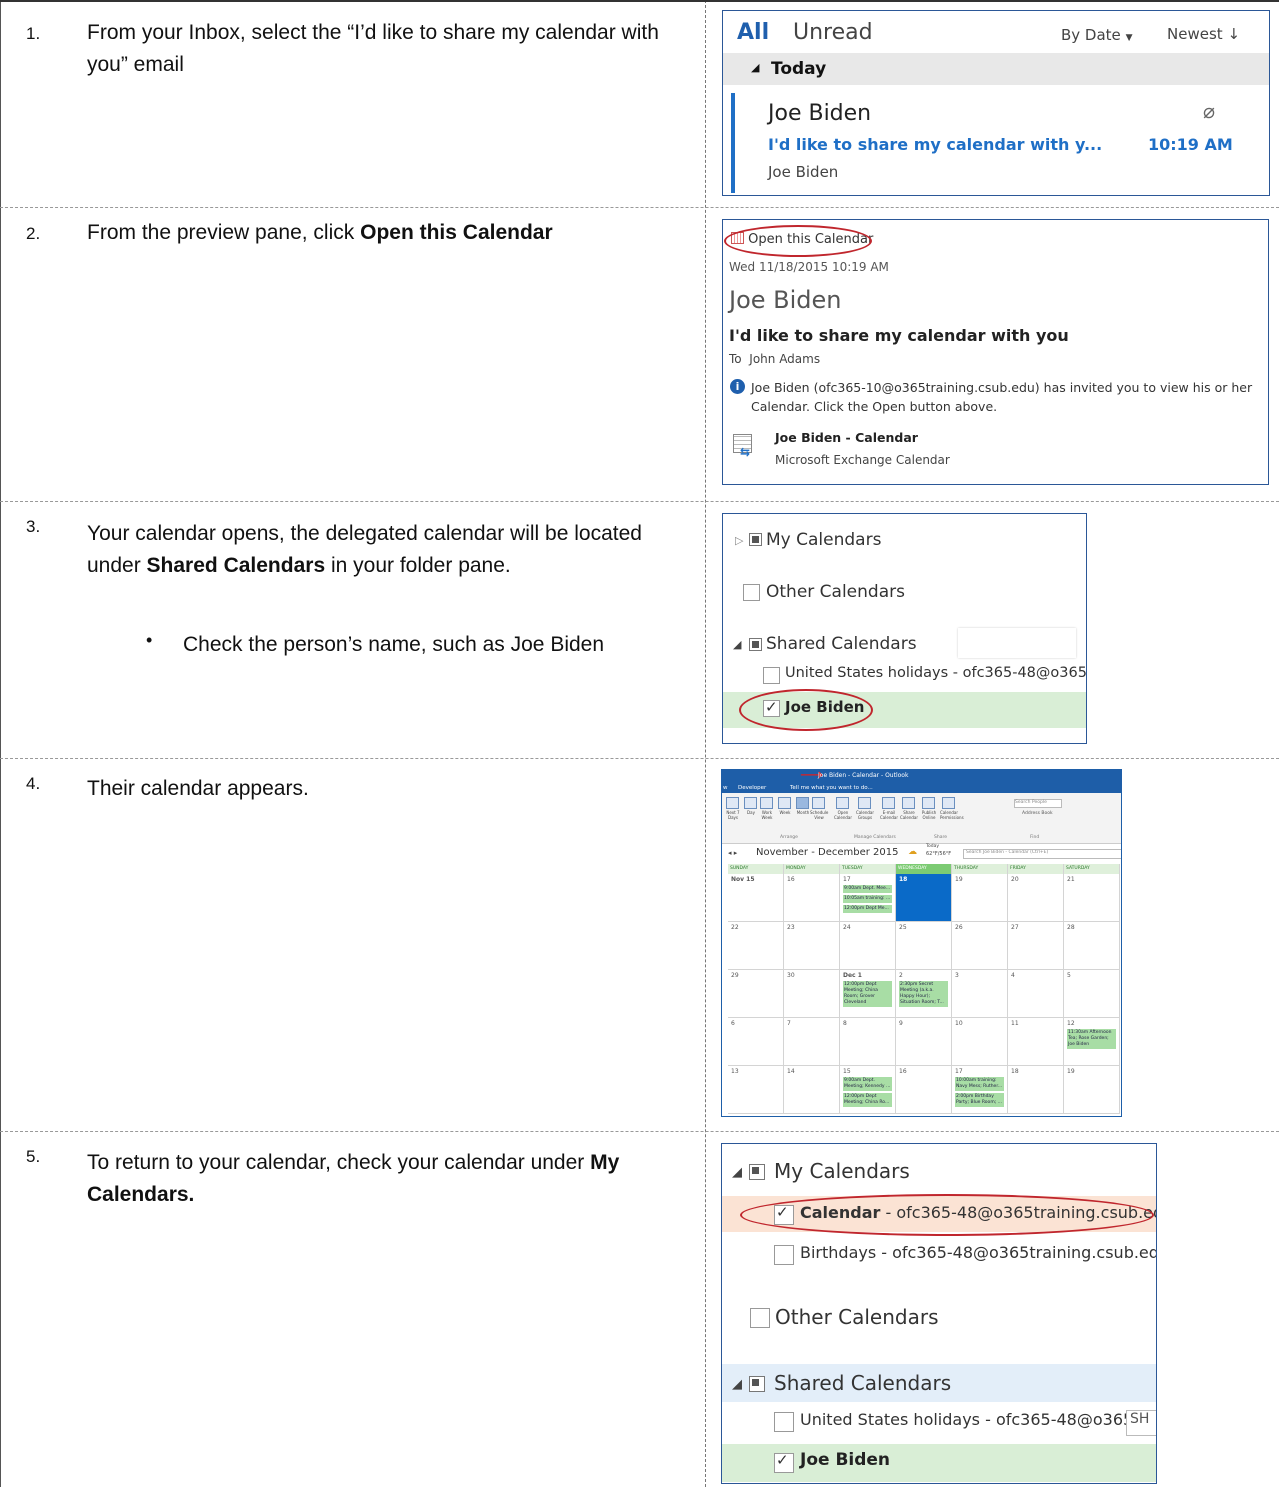  What do you see at coordinates (980, 946) in the screenshot?
I see `day-cell: 26` at bounding box center [980, 946].